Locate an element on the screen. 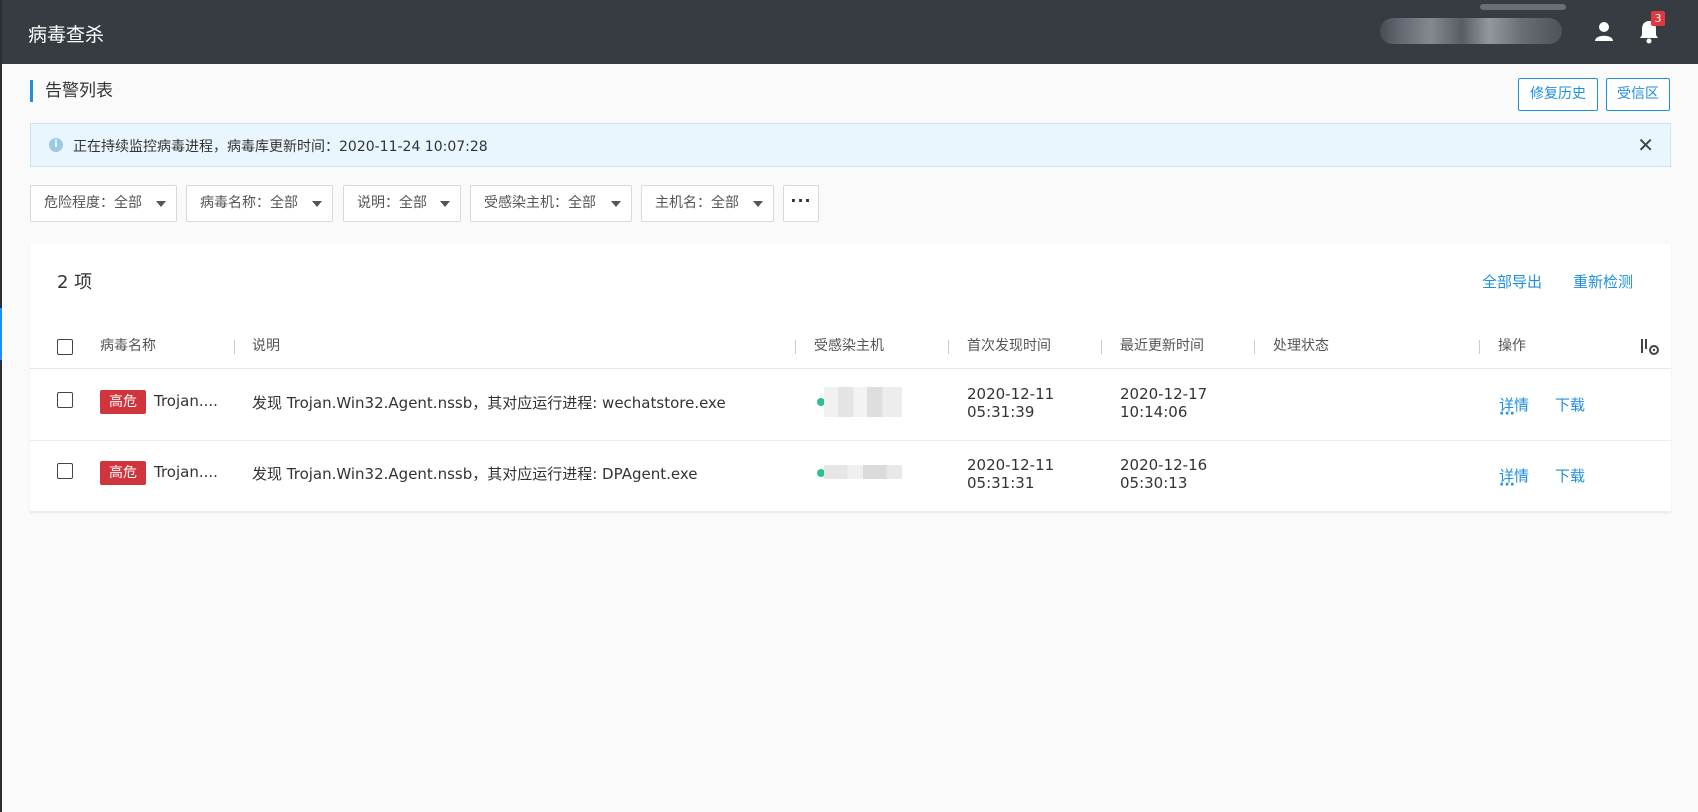  column-settings-icon is located at coordinates (1650, 347).